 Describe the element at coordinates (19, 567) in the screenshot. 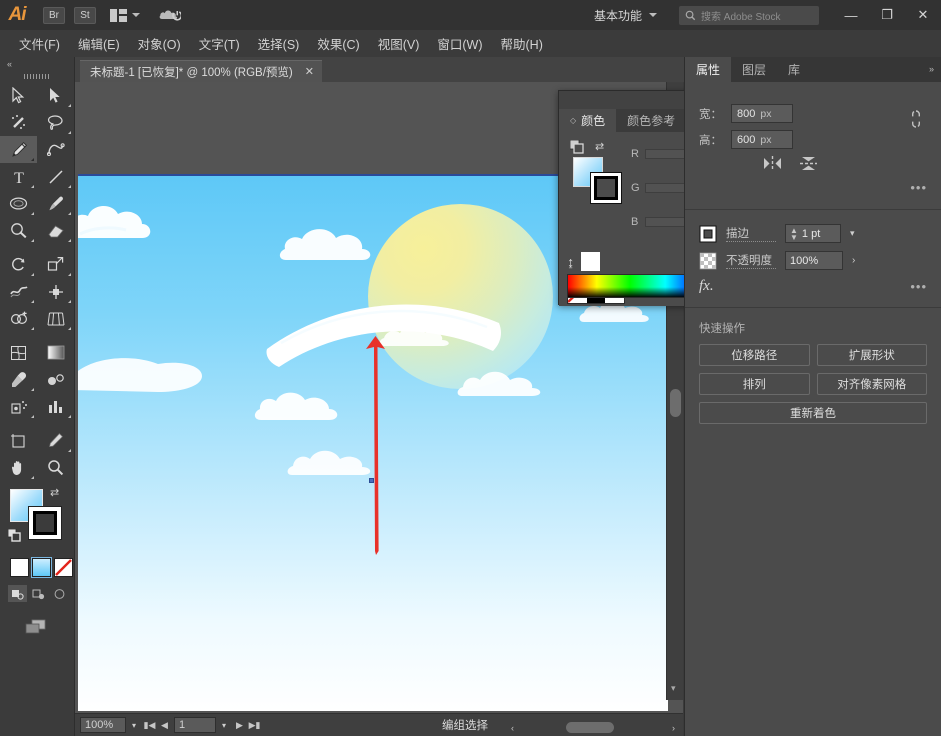

I see `color-swatch` at that location.